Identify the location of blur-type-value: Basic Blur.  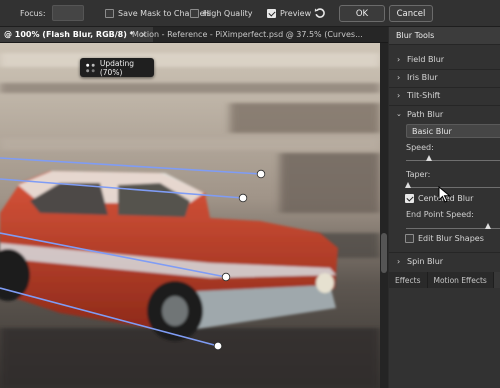
(432, 131).